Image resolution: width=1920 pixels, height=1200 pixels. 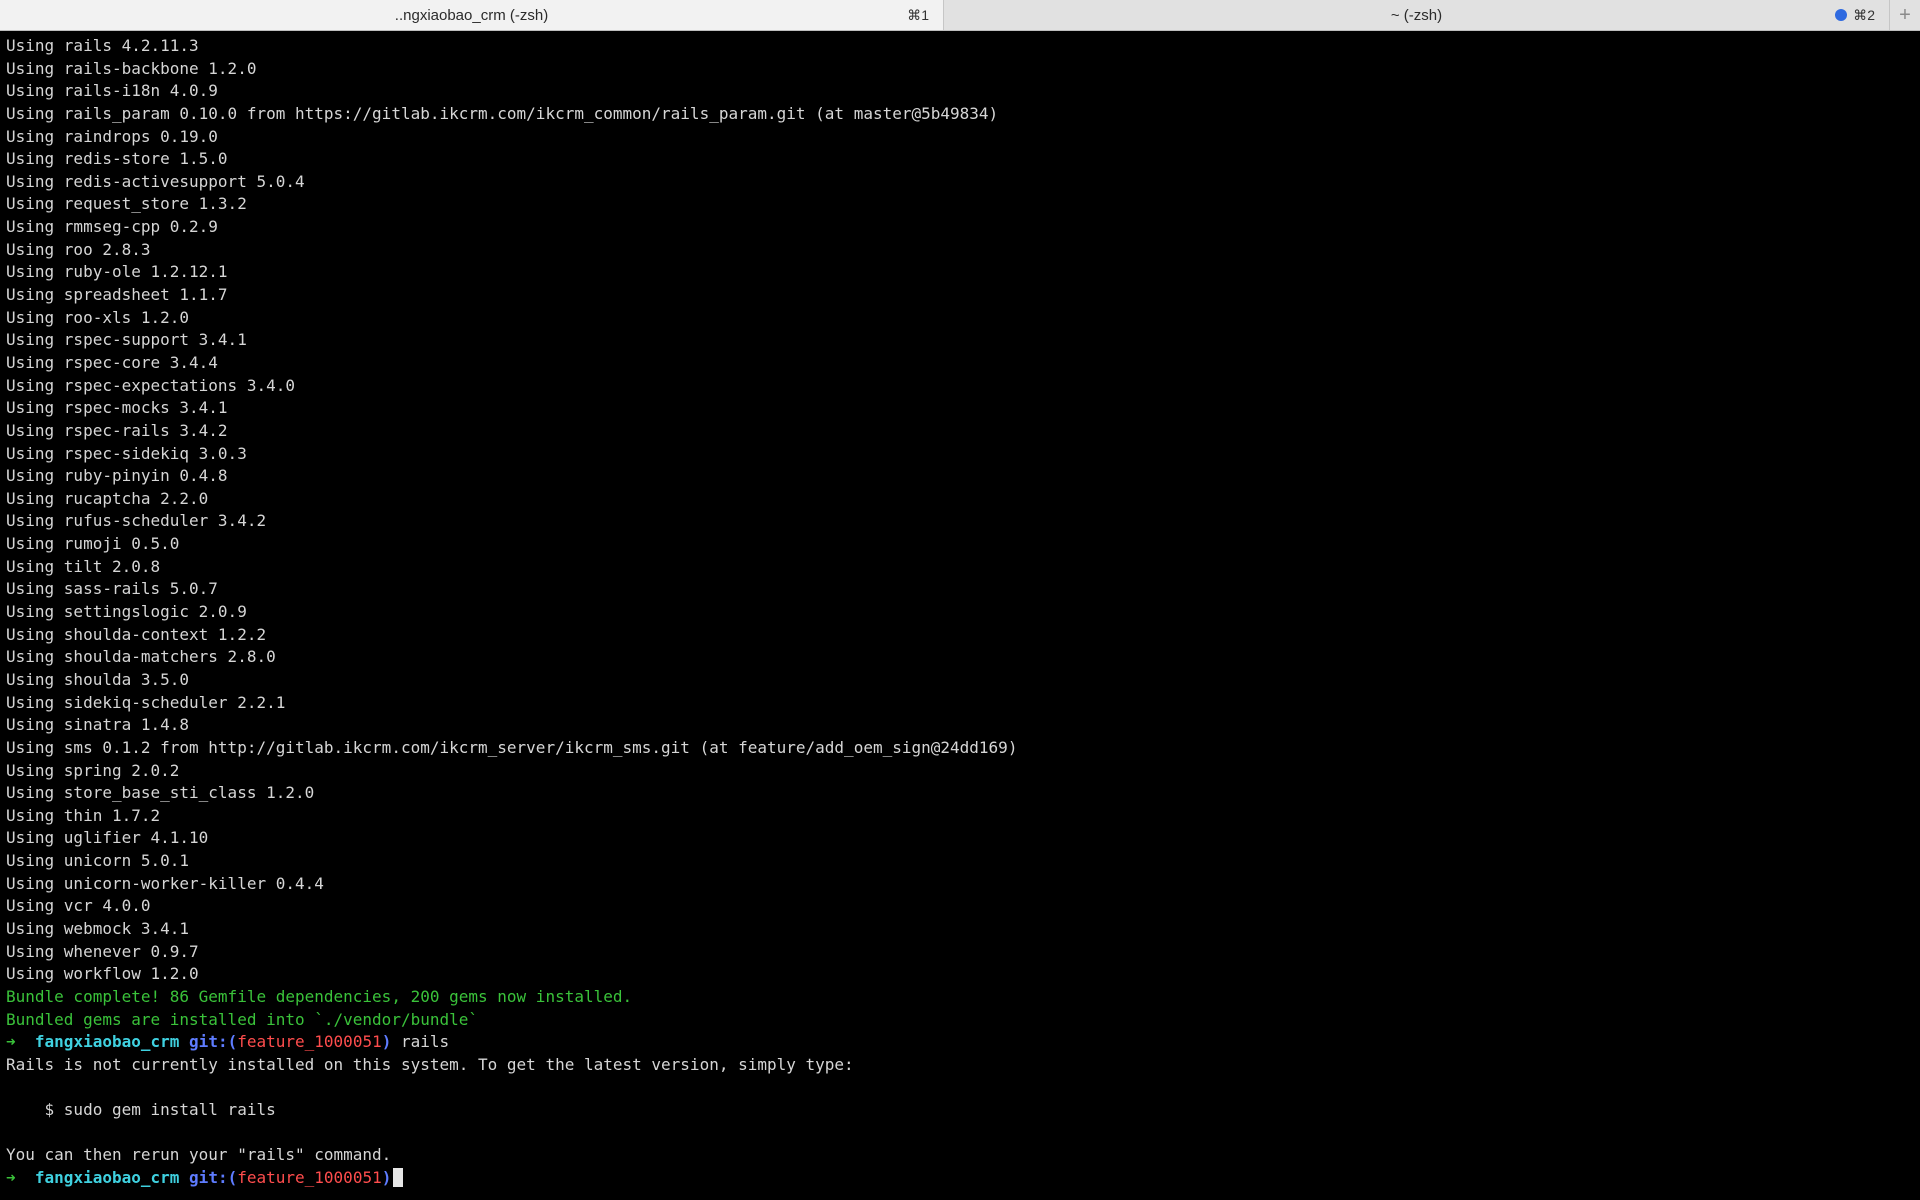 I want to click on tab-1-shortcut: ⌘1, so click(x=918, y=15).